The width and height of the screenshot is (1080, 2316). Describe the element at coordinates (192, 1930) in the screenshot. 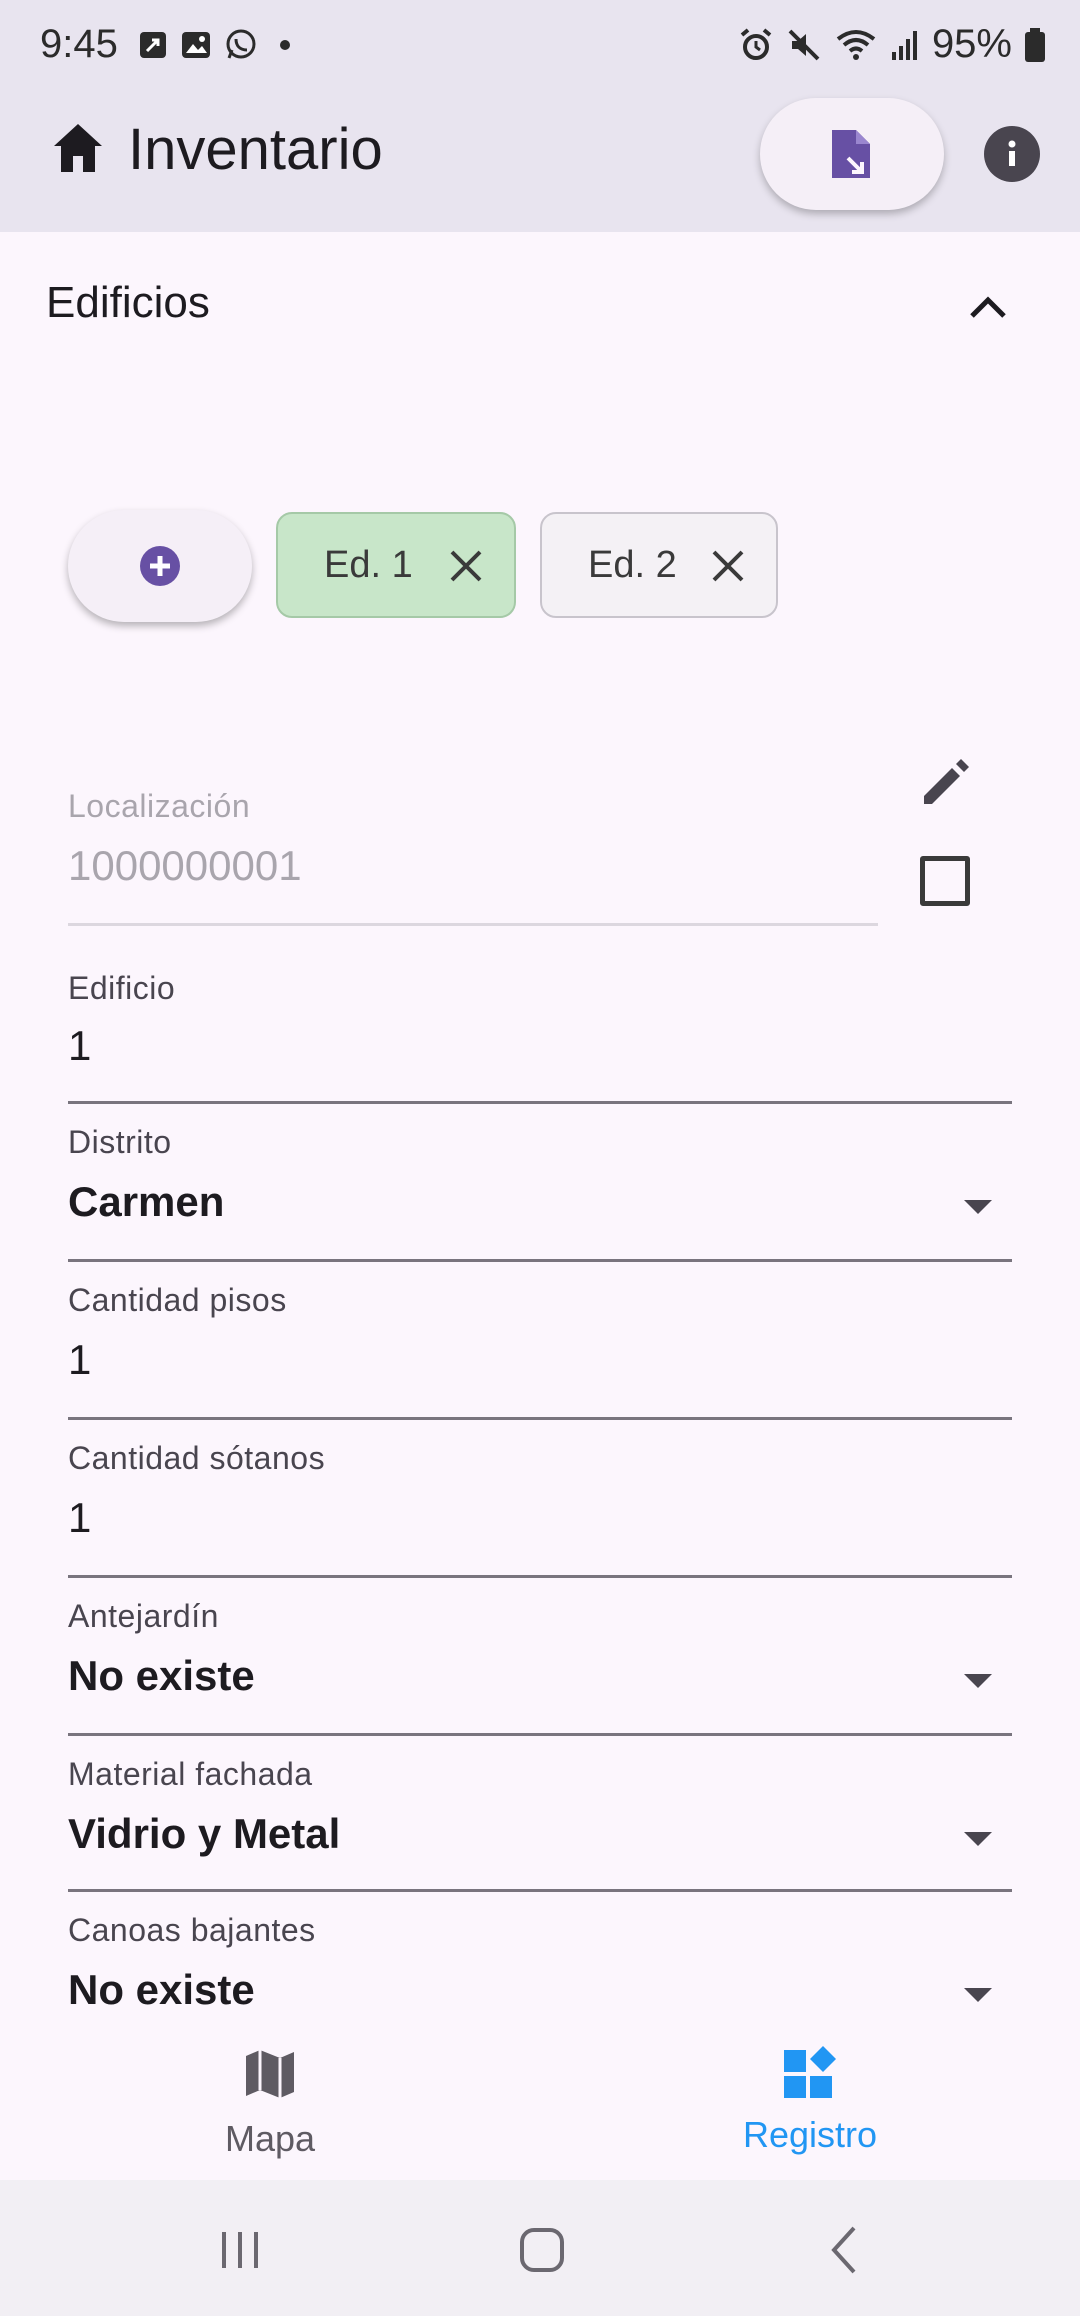

I see `canoas-bajantes-label: Canoas bajantes` at that location.